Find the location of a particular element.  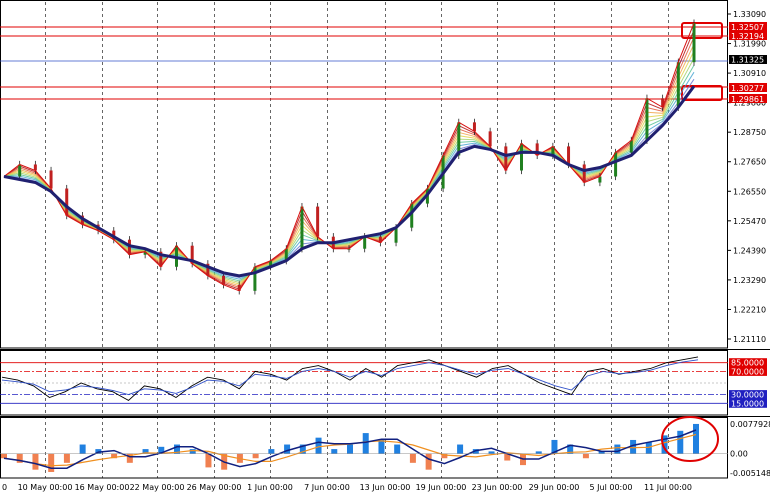

x-tick-label: 23 Jun 00:00 is located at coordinates (497, 487).